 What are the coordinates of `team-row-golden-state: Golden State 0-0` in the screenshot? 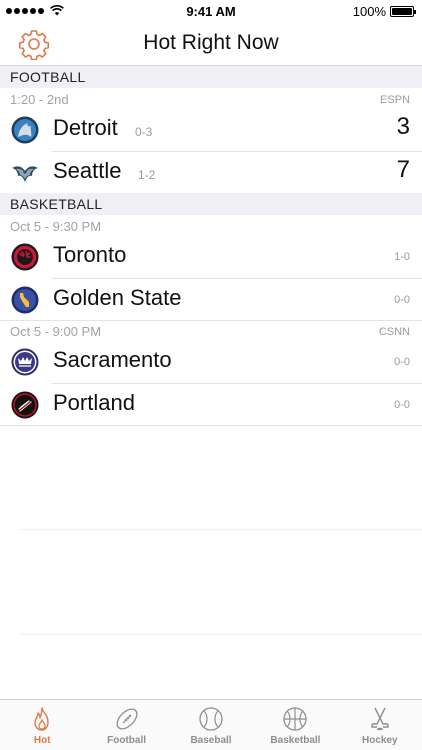 It's located at (211, 300).